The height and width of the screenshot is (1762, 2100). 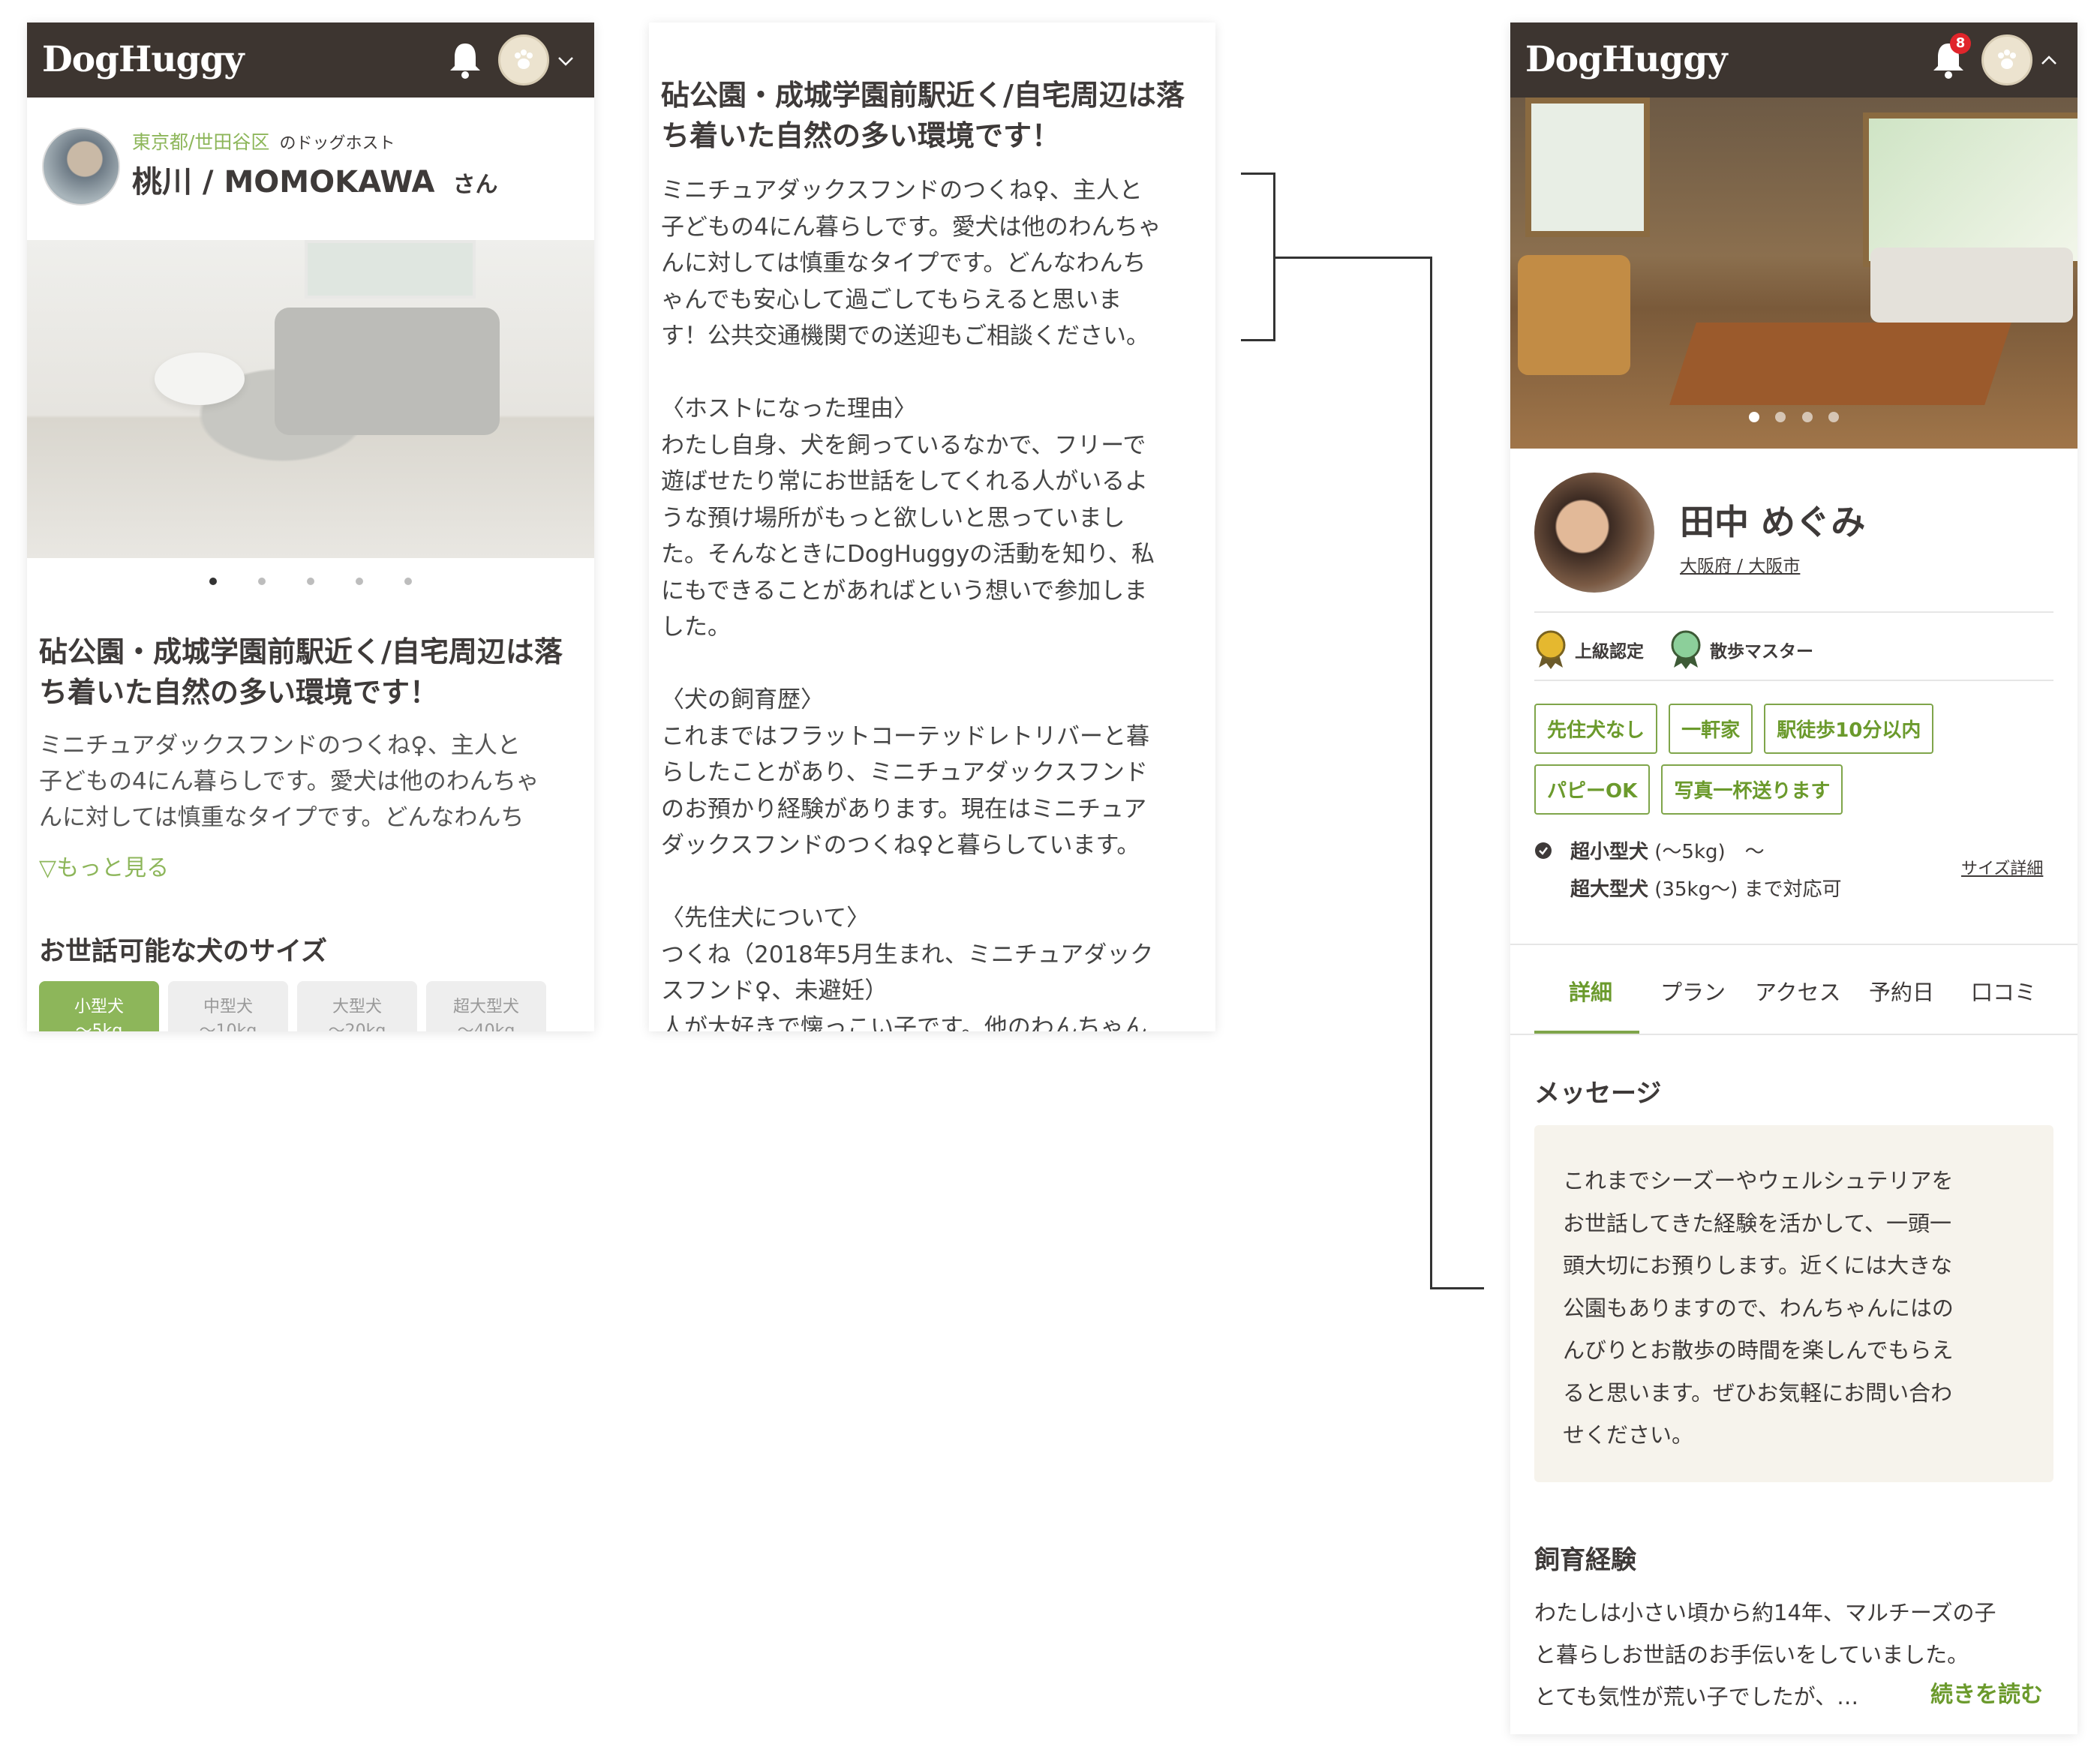 I want to click on host-honorific: さん, so click(x=475, y=185).